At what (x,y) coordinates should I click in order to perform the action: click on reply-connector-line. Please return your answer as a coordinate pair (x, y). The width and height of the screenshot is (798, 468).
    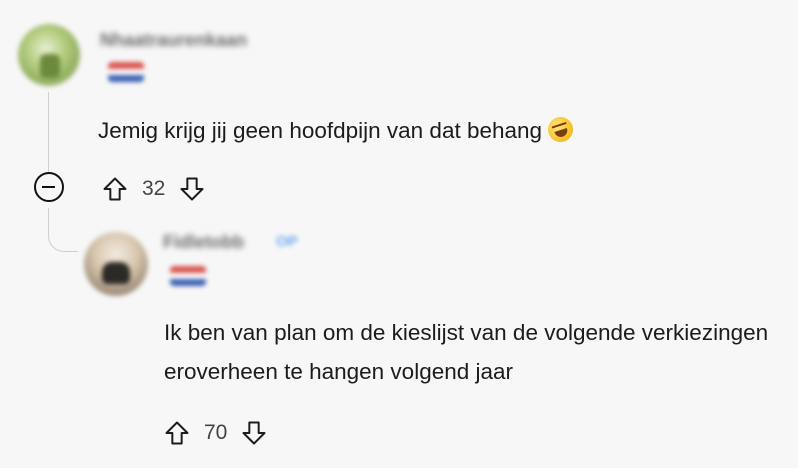
    Looking at the image, I should click on (63, 230).